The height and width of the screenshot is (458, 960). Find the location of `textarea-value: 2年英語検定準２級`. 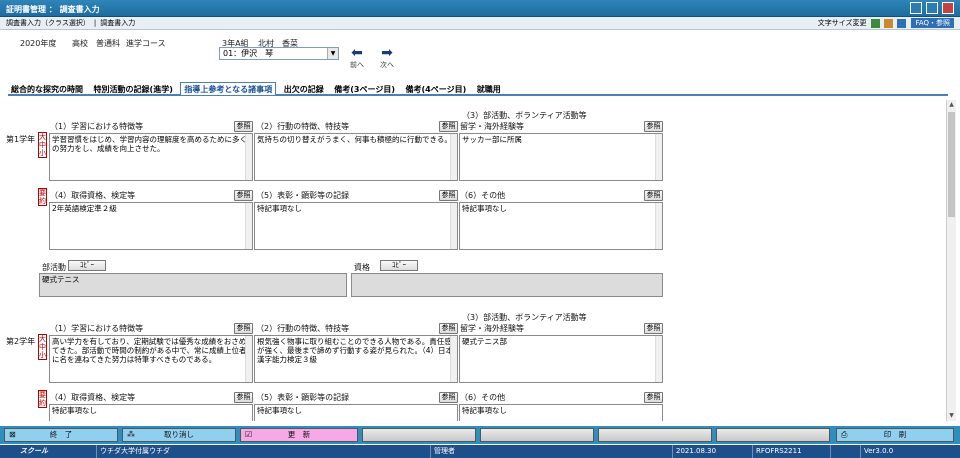

textarea-value: 2年英語検定準２級 is located at coordinates (84, 208).